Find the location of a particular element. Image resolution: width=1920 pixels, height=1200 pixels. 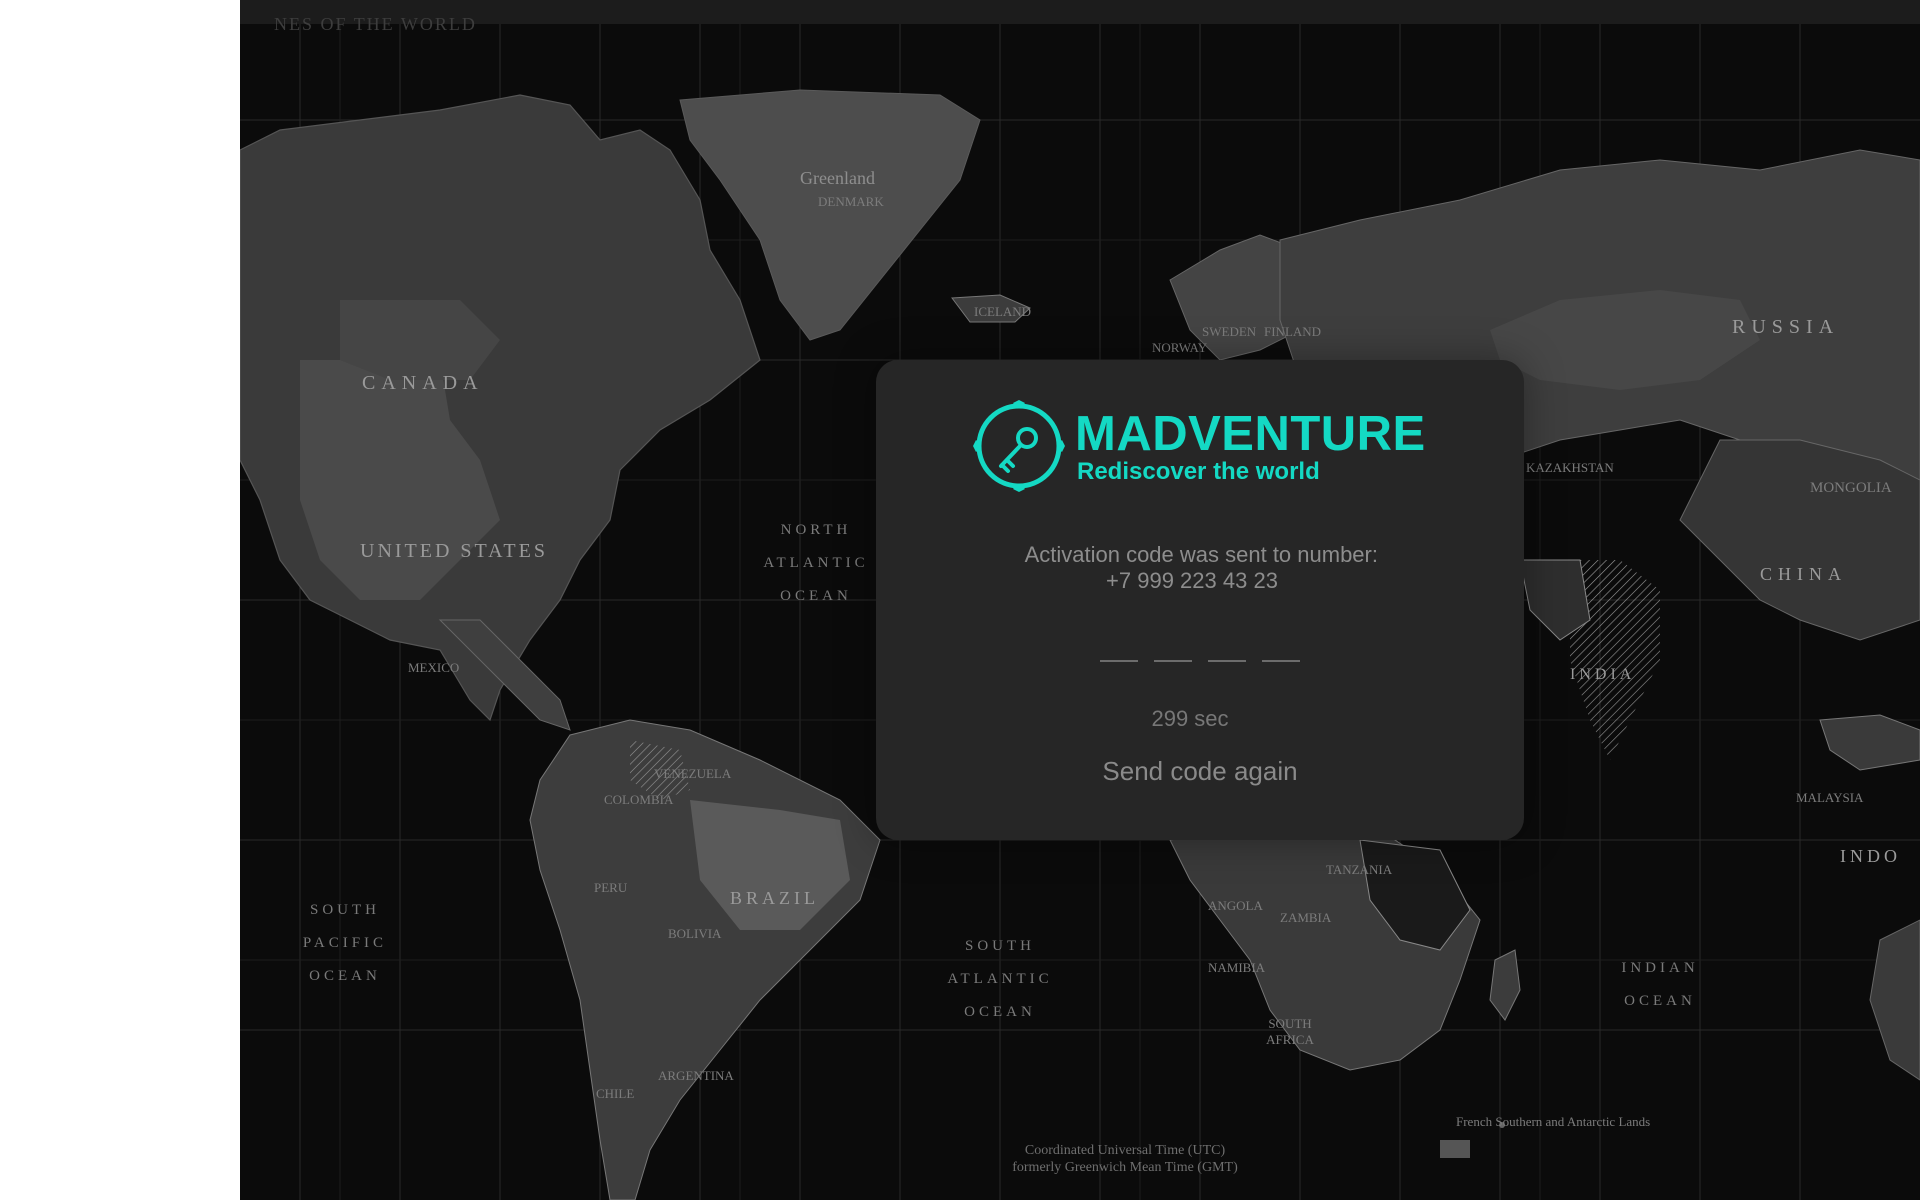

map-label-greenland: Greenland is located at coordinates (837, 178).